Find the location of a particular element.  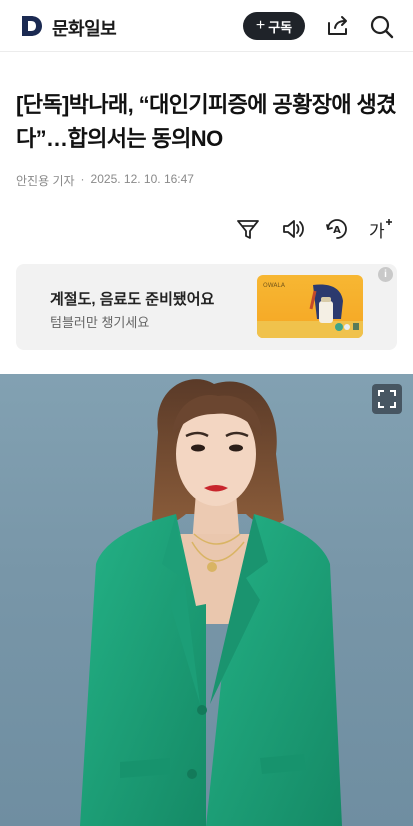

ad-thumbnail: OWALA is located at coordinates (310, 306).